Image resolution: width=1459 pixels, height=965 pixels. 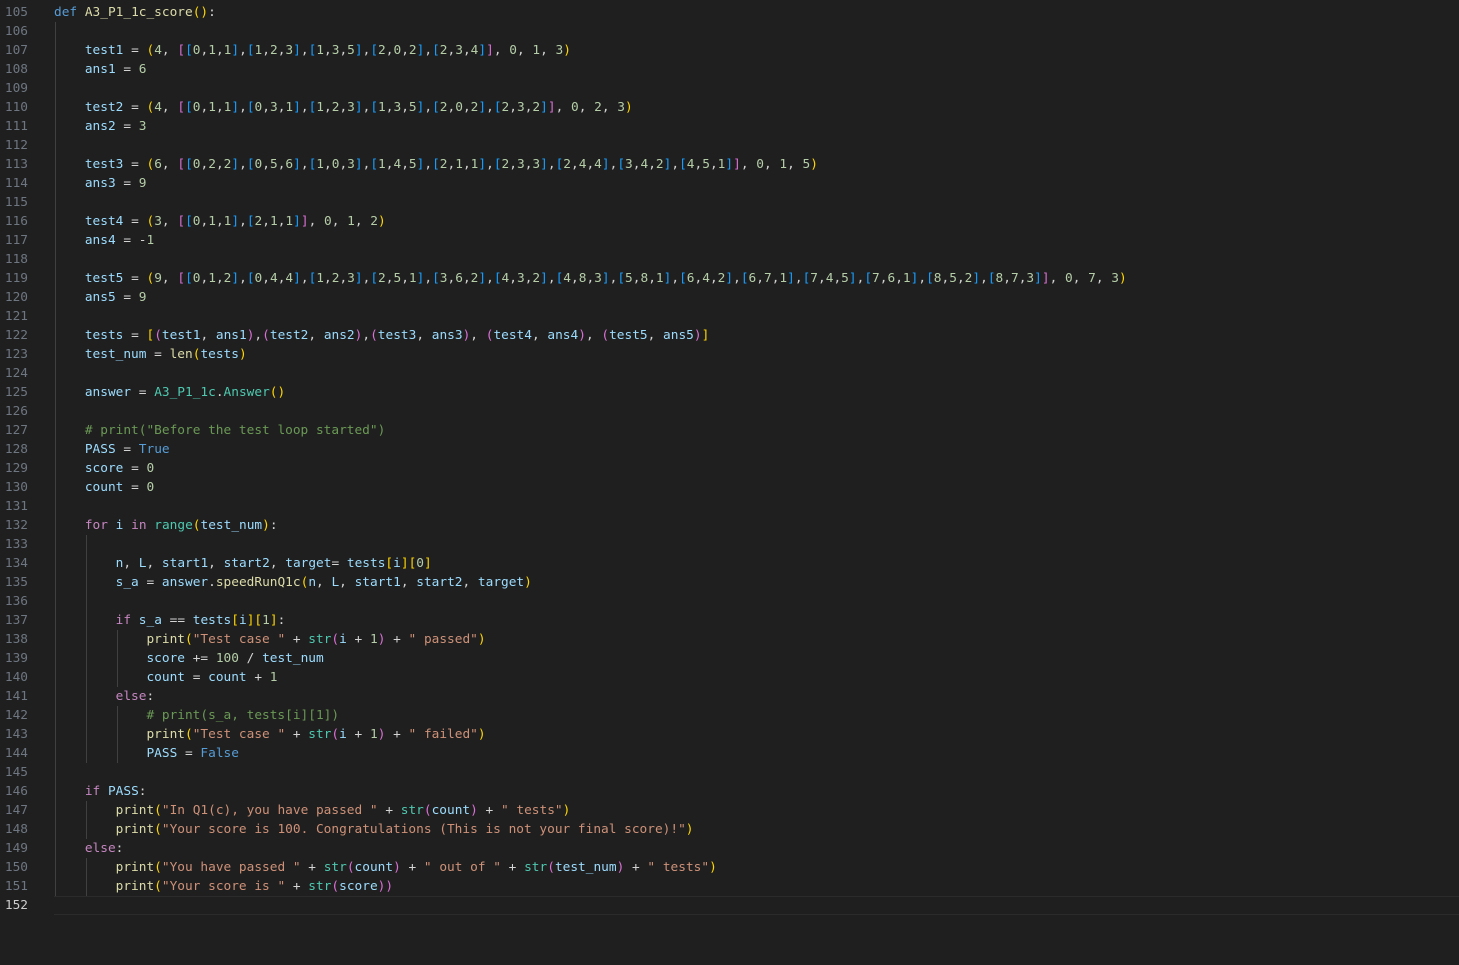 I want to click on code-line: 108 ans1 = 6, so click(x=729, y=69).